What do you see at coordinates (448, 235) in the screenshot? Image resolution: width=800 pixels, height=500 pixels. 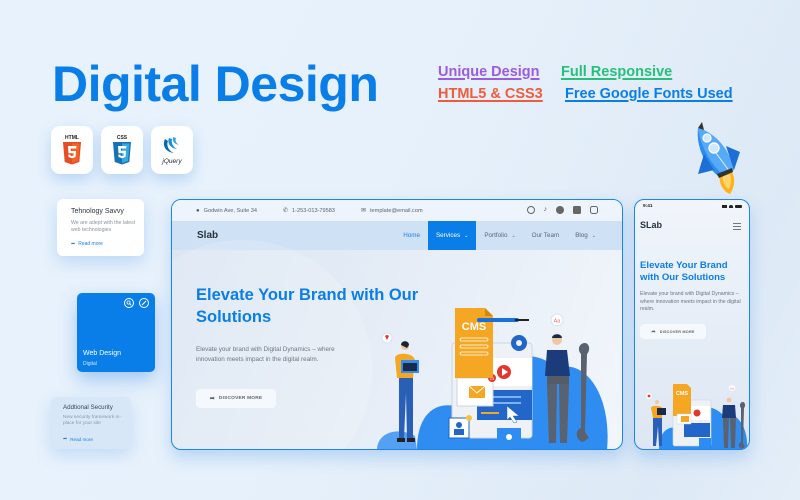 I see `nav-label: Services` at bounding box center [448, 235].